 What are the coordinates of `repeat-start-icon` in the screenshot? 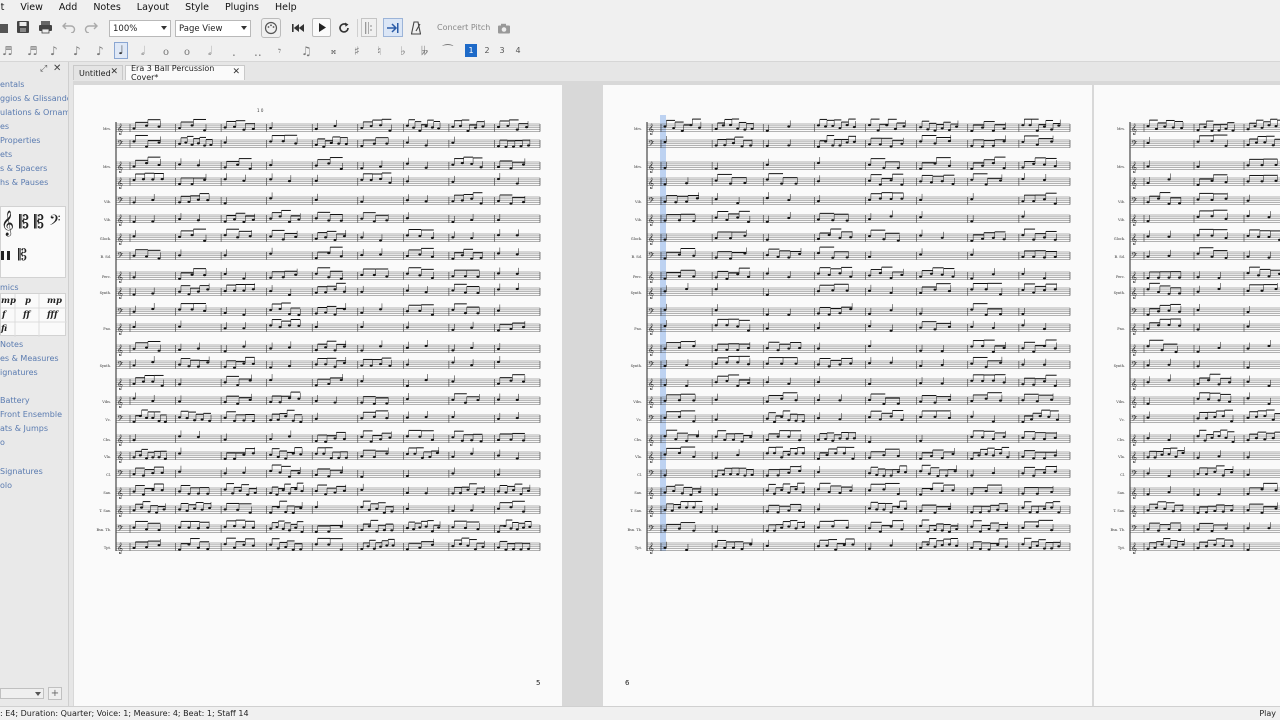 It's located at (369, 27).